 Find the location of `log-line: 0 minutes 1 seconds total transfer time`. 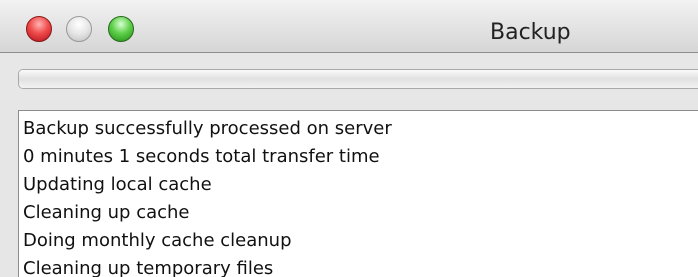

log-line: 0 minutes 1 seconds total transfer time is located at coordinates (201, 156).